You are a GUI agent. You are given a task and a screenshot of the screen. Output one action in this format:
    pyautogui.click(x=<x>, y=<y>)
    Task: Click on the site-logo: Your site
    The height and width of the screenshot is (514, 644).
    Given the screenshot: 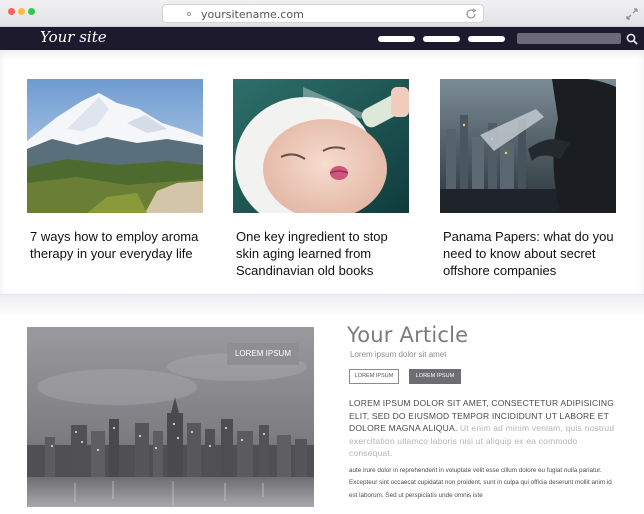 What is the action you would take?
    pyautogui.click(x=73, y=37)
    